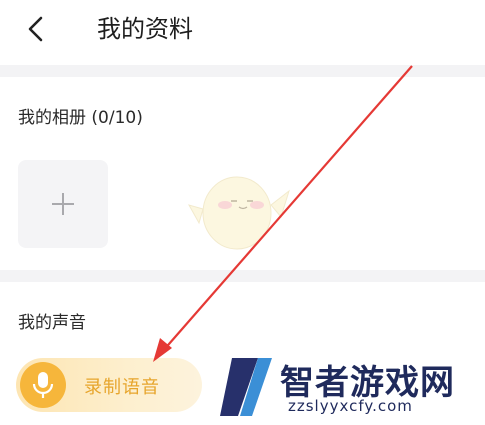  What do you see at coordinates (350, 406) in the screenshot?
I see `watermark-url: zzslyyxcfy.com` at bounding box center [350, 406].